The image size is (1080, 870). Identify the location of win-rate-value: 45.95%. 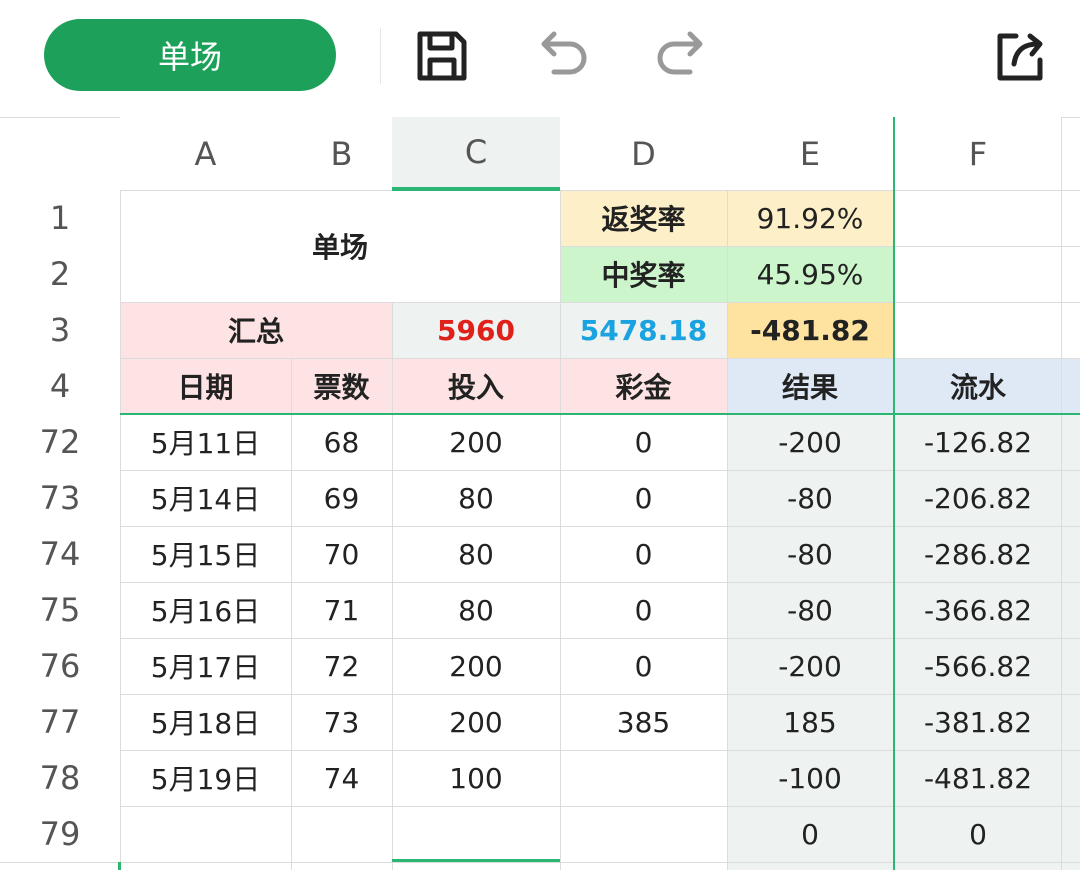
(810, 274).